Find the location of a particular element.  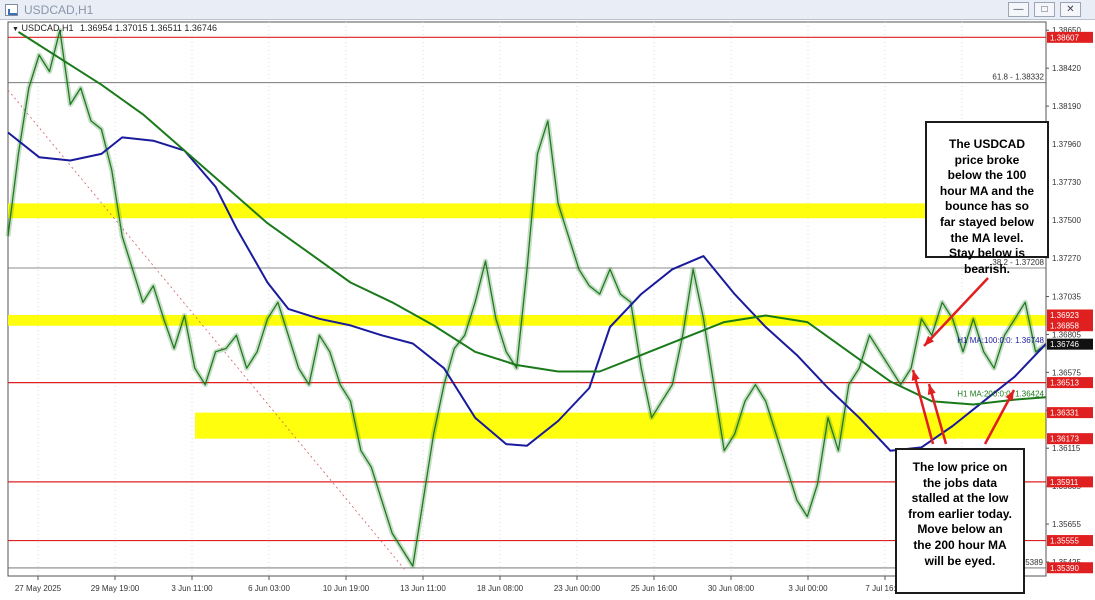

y-tick-label: 1.35655 is located at coordinates (1066, 524).